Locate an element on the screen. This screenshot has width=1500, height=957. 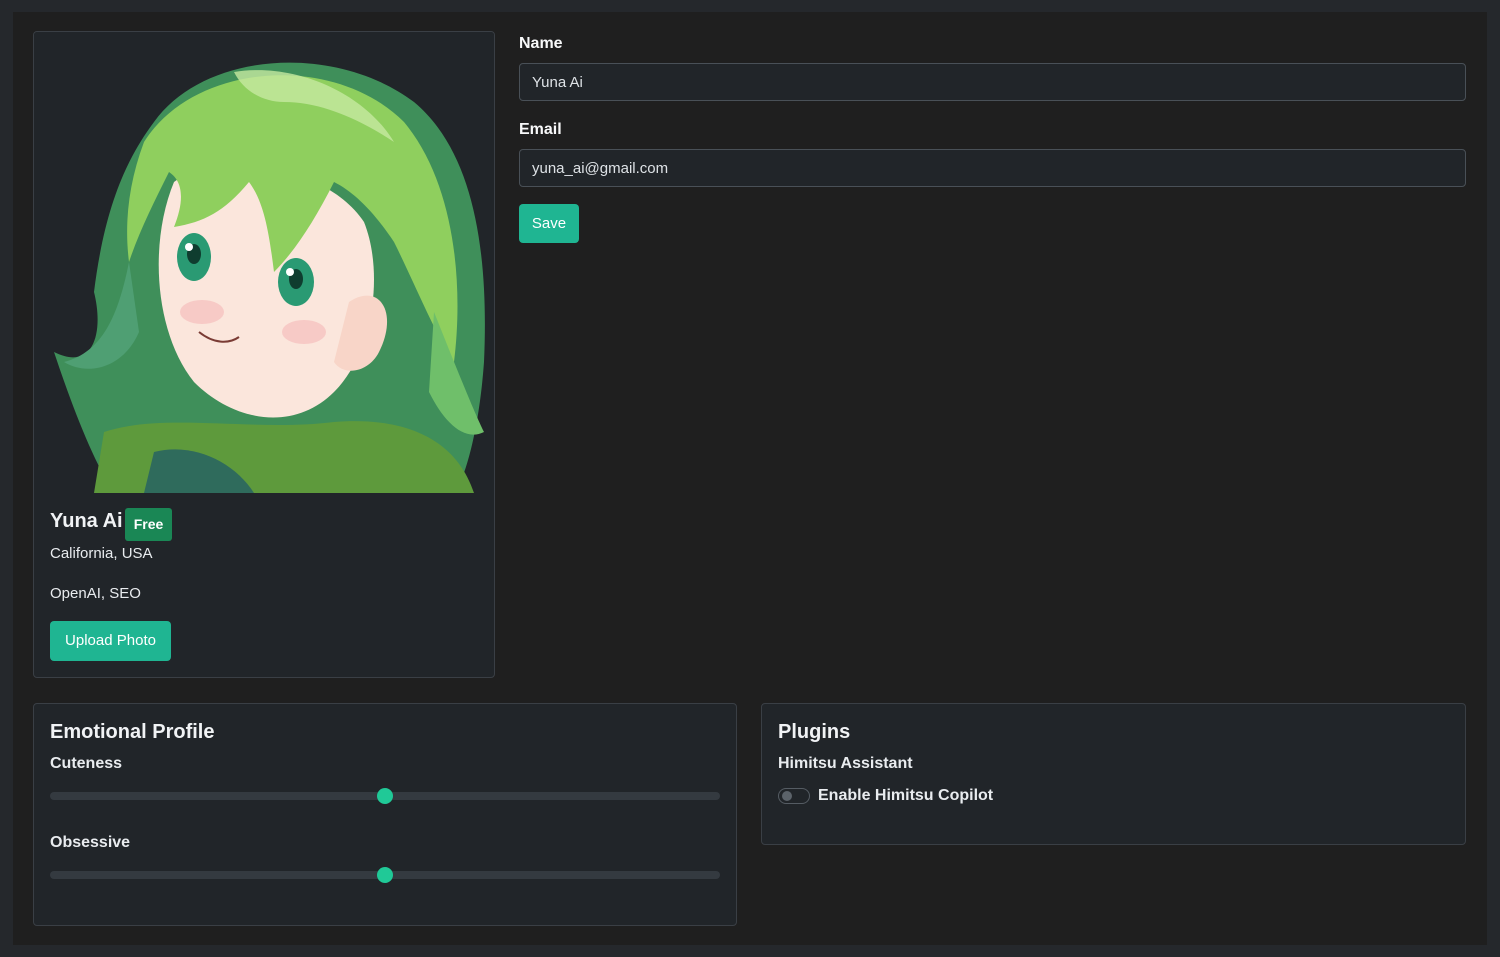
save-button: Save is located at coordinates (549, 223).